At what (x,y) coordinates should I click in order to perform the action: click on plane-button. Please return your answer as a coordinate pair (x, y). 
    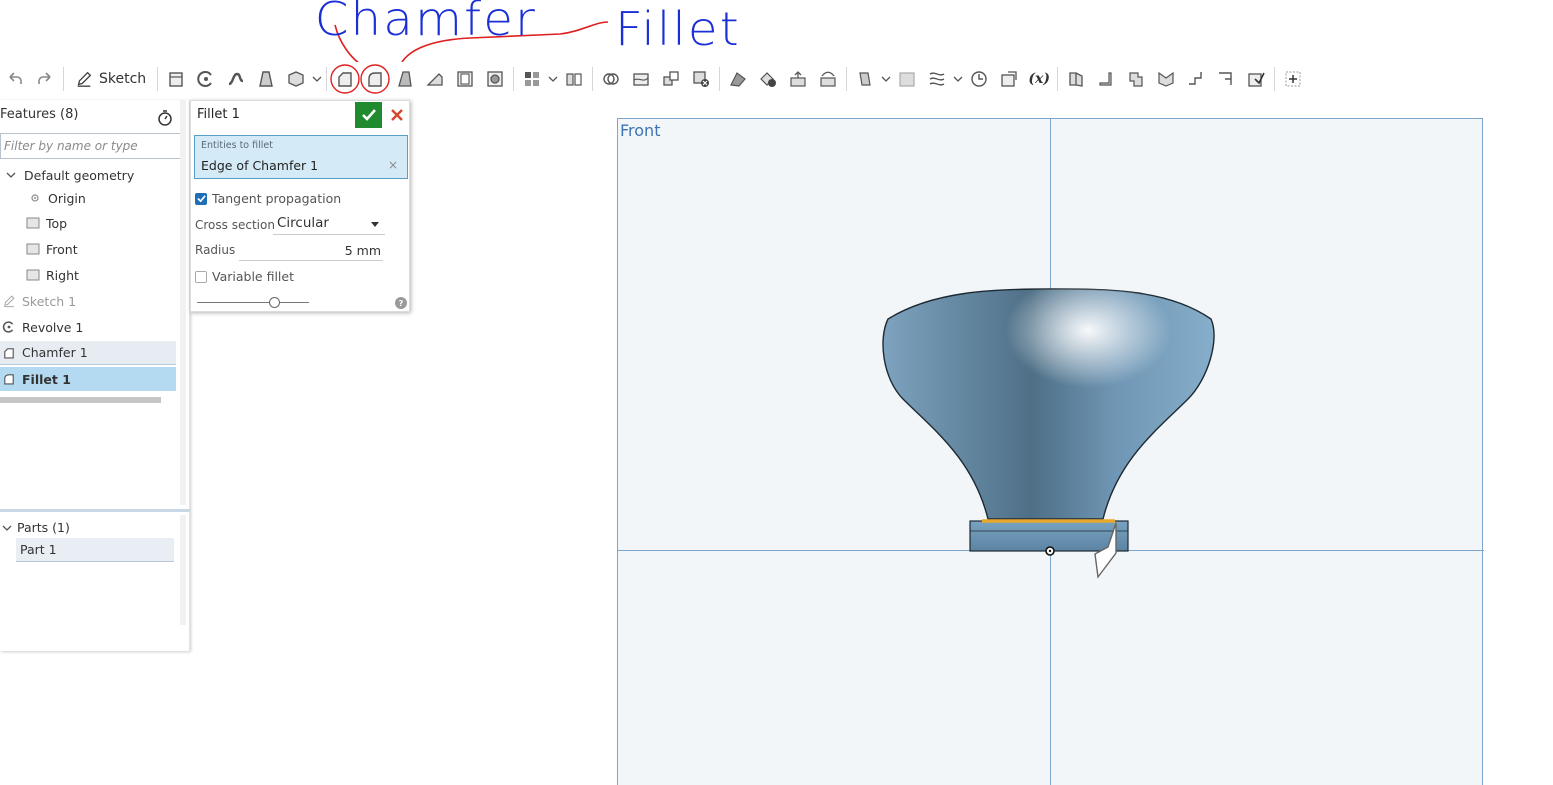
    Looking at the image, I should click on (865, 79).